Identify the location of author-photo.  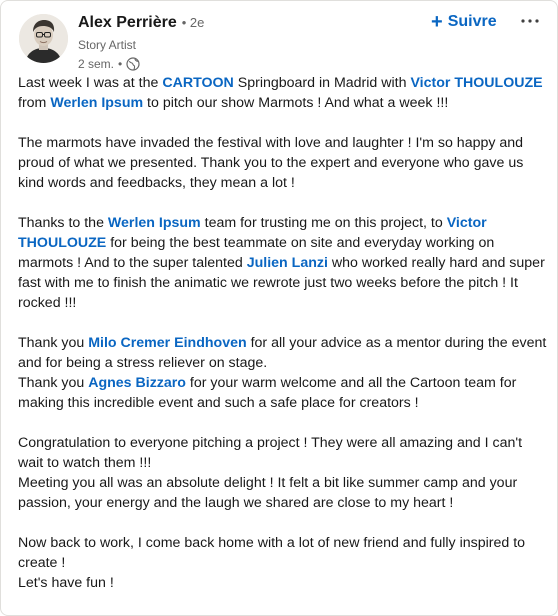
(43, 38).